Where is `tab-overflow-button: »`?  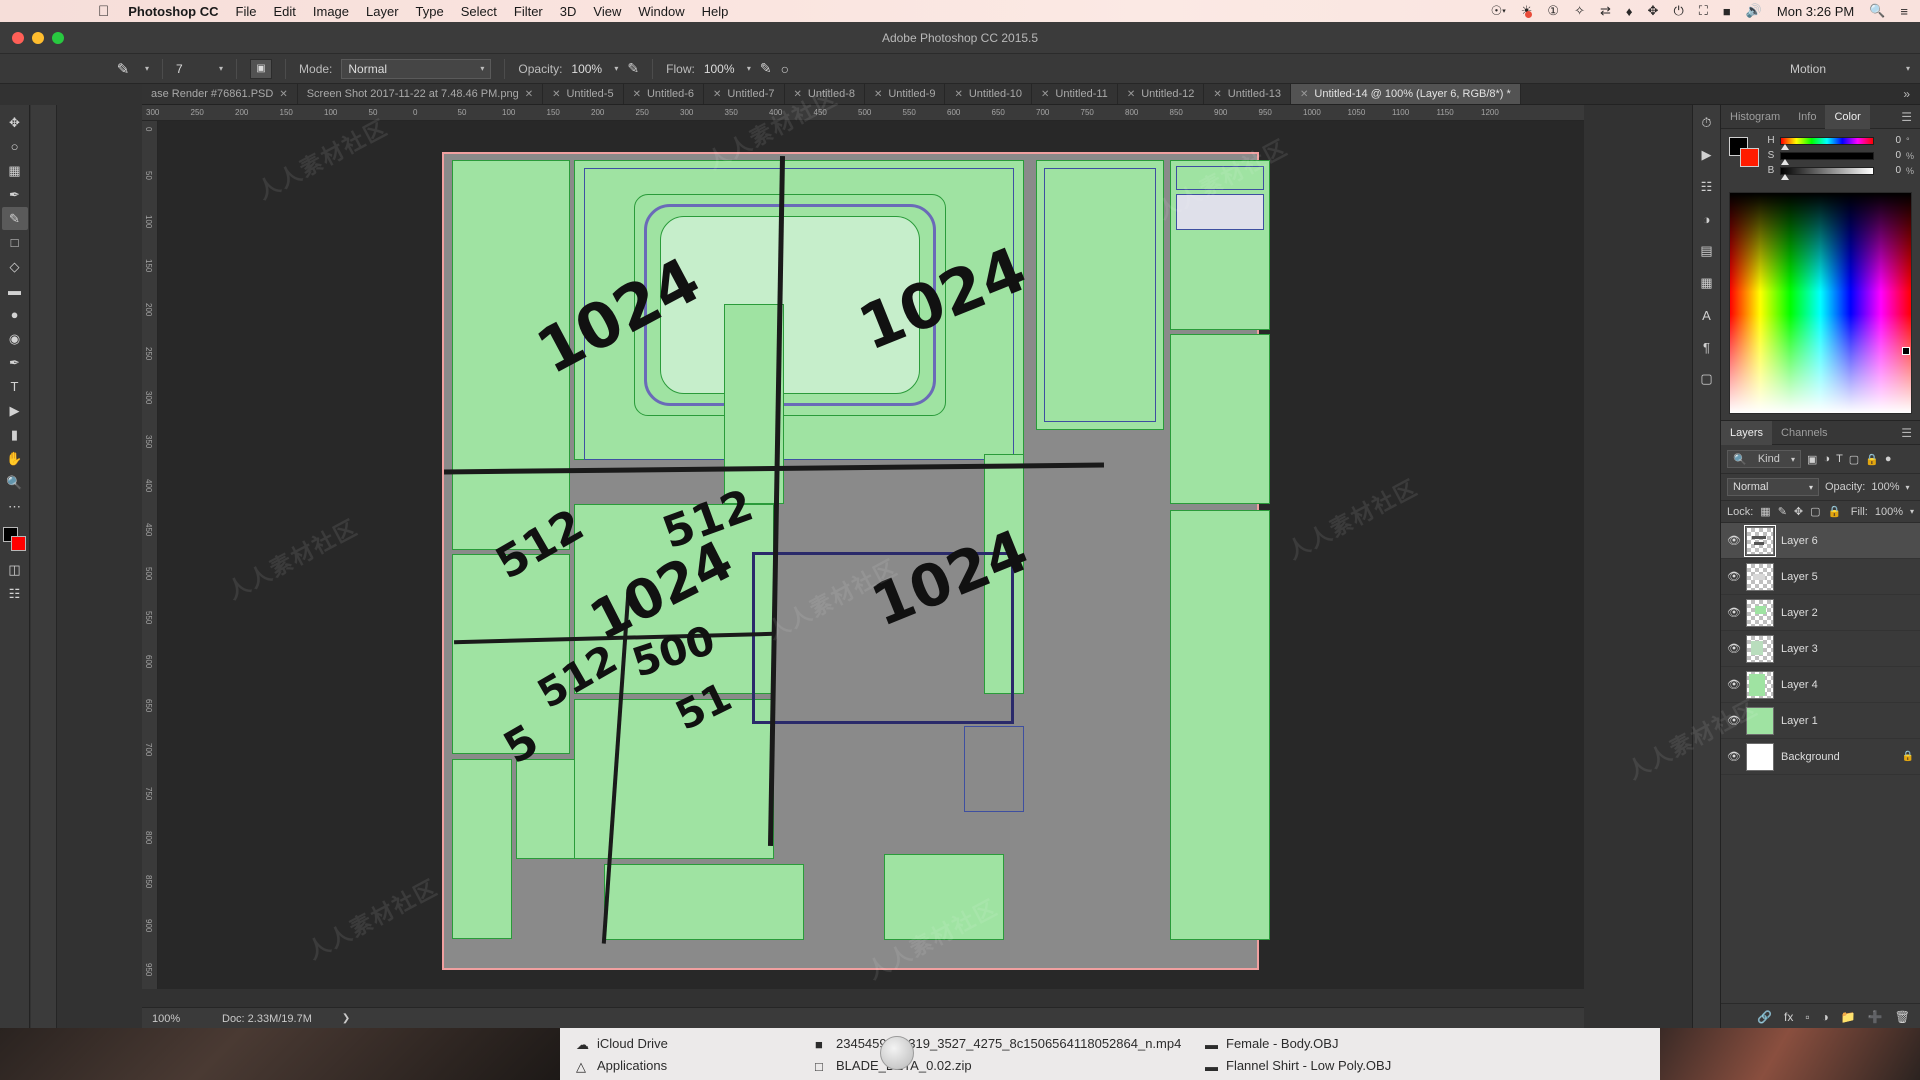
tab-overflow-button: » is located at coordinates (1906, 94).